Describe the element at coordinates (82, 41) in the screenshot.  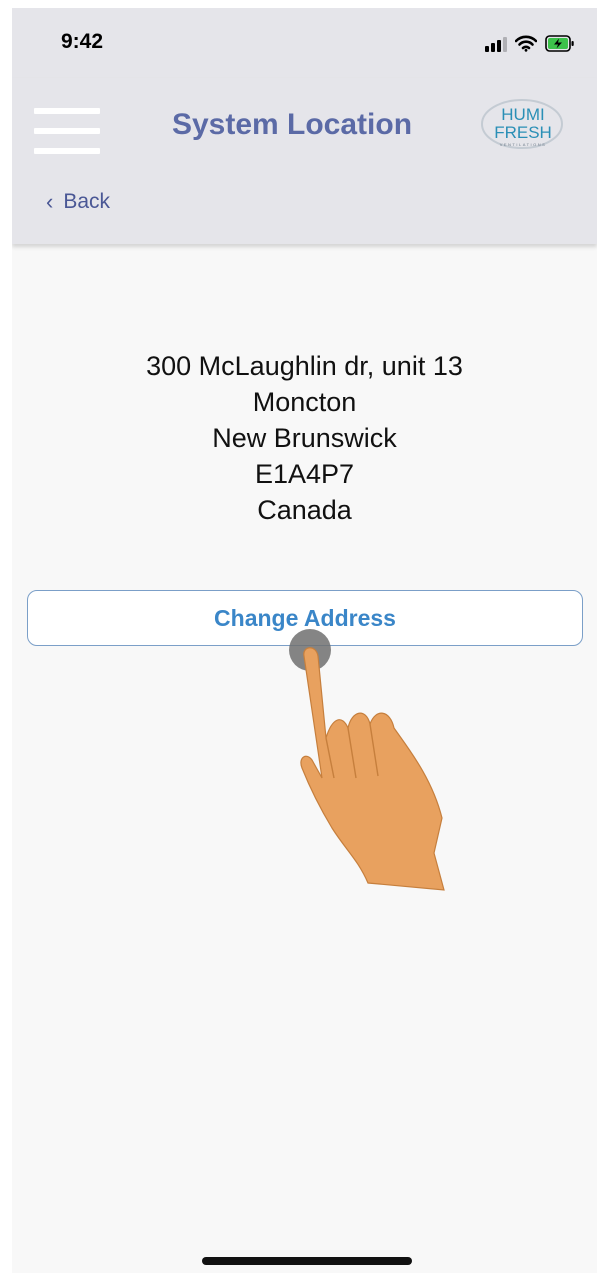
I see `status-time: 9:42` at that location.